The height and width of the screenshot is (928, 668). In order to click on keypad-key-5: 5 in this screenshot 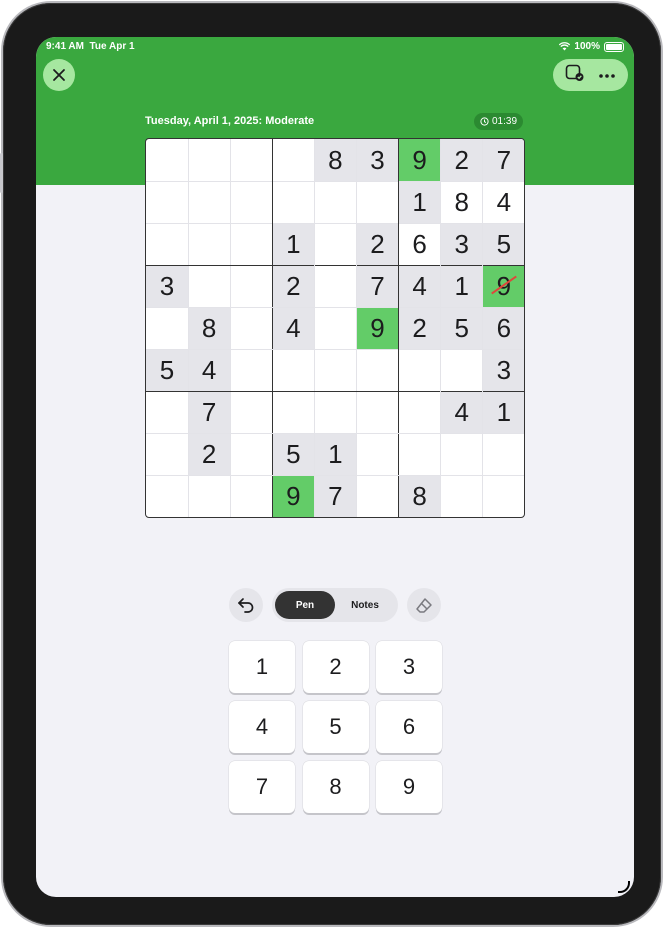, I will do `click(335, 727)`.